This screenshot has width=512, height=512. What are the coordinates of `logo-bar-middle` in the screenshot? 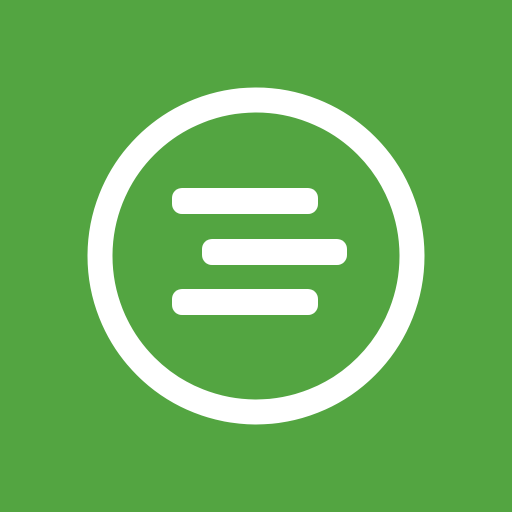 It's located at (274, 252).